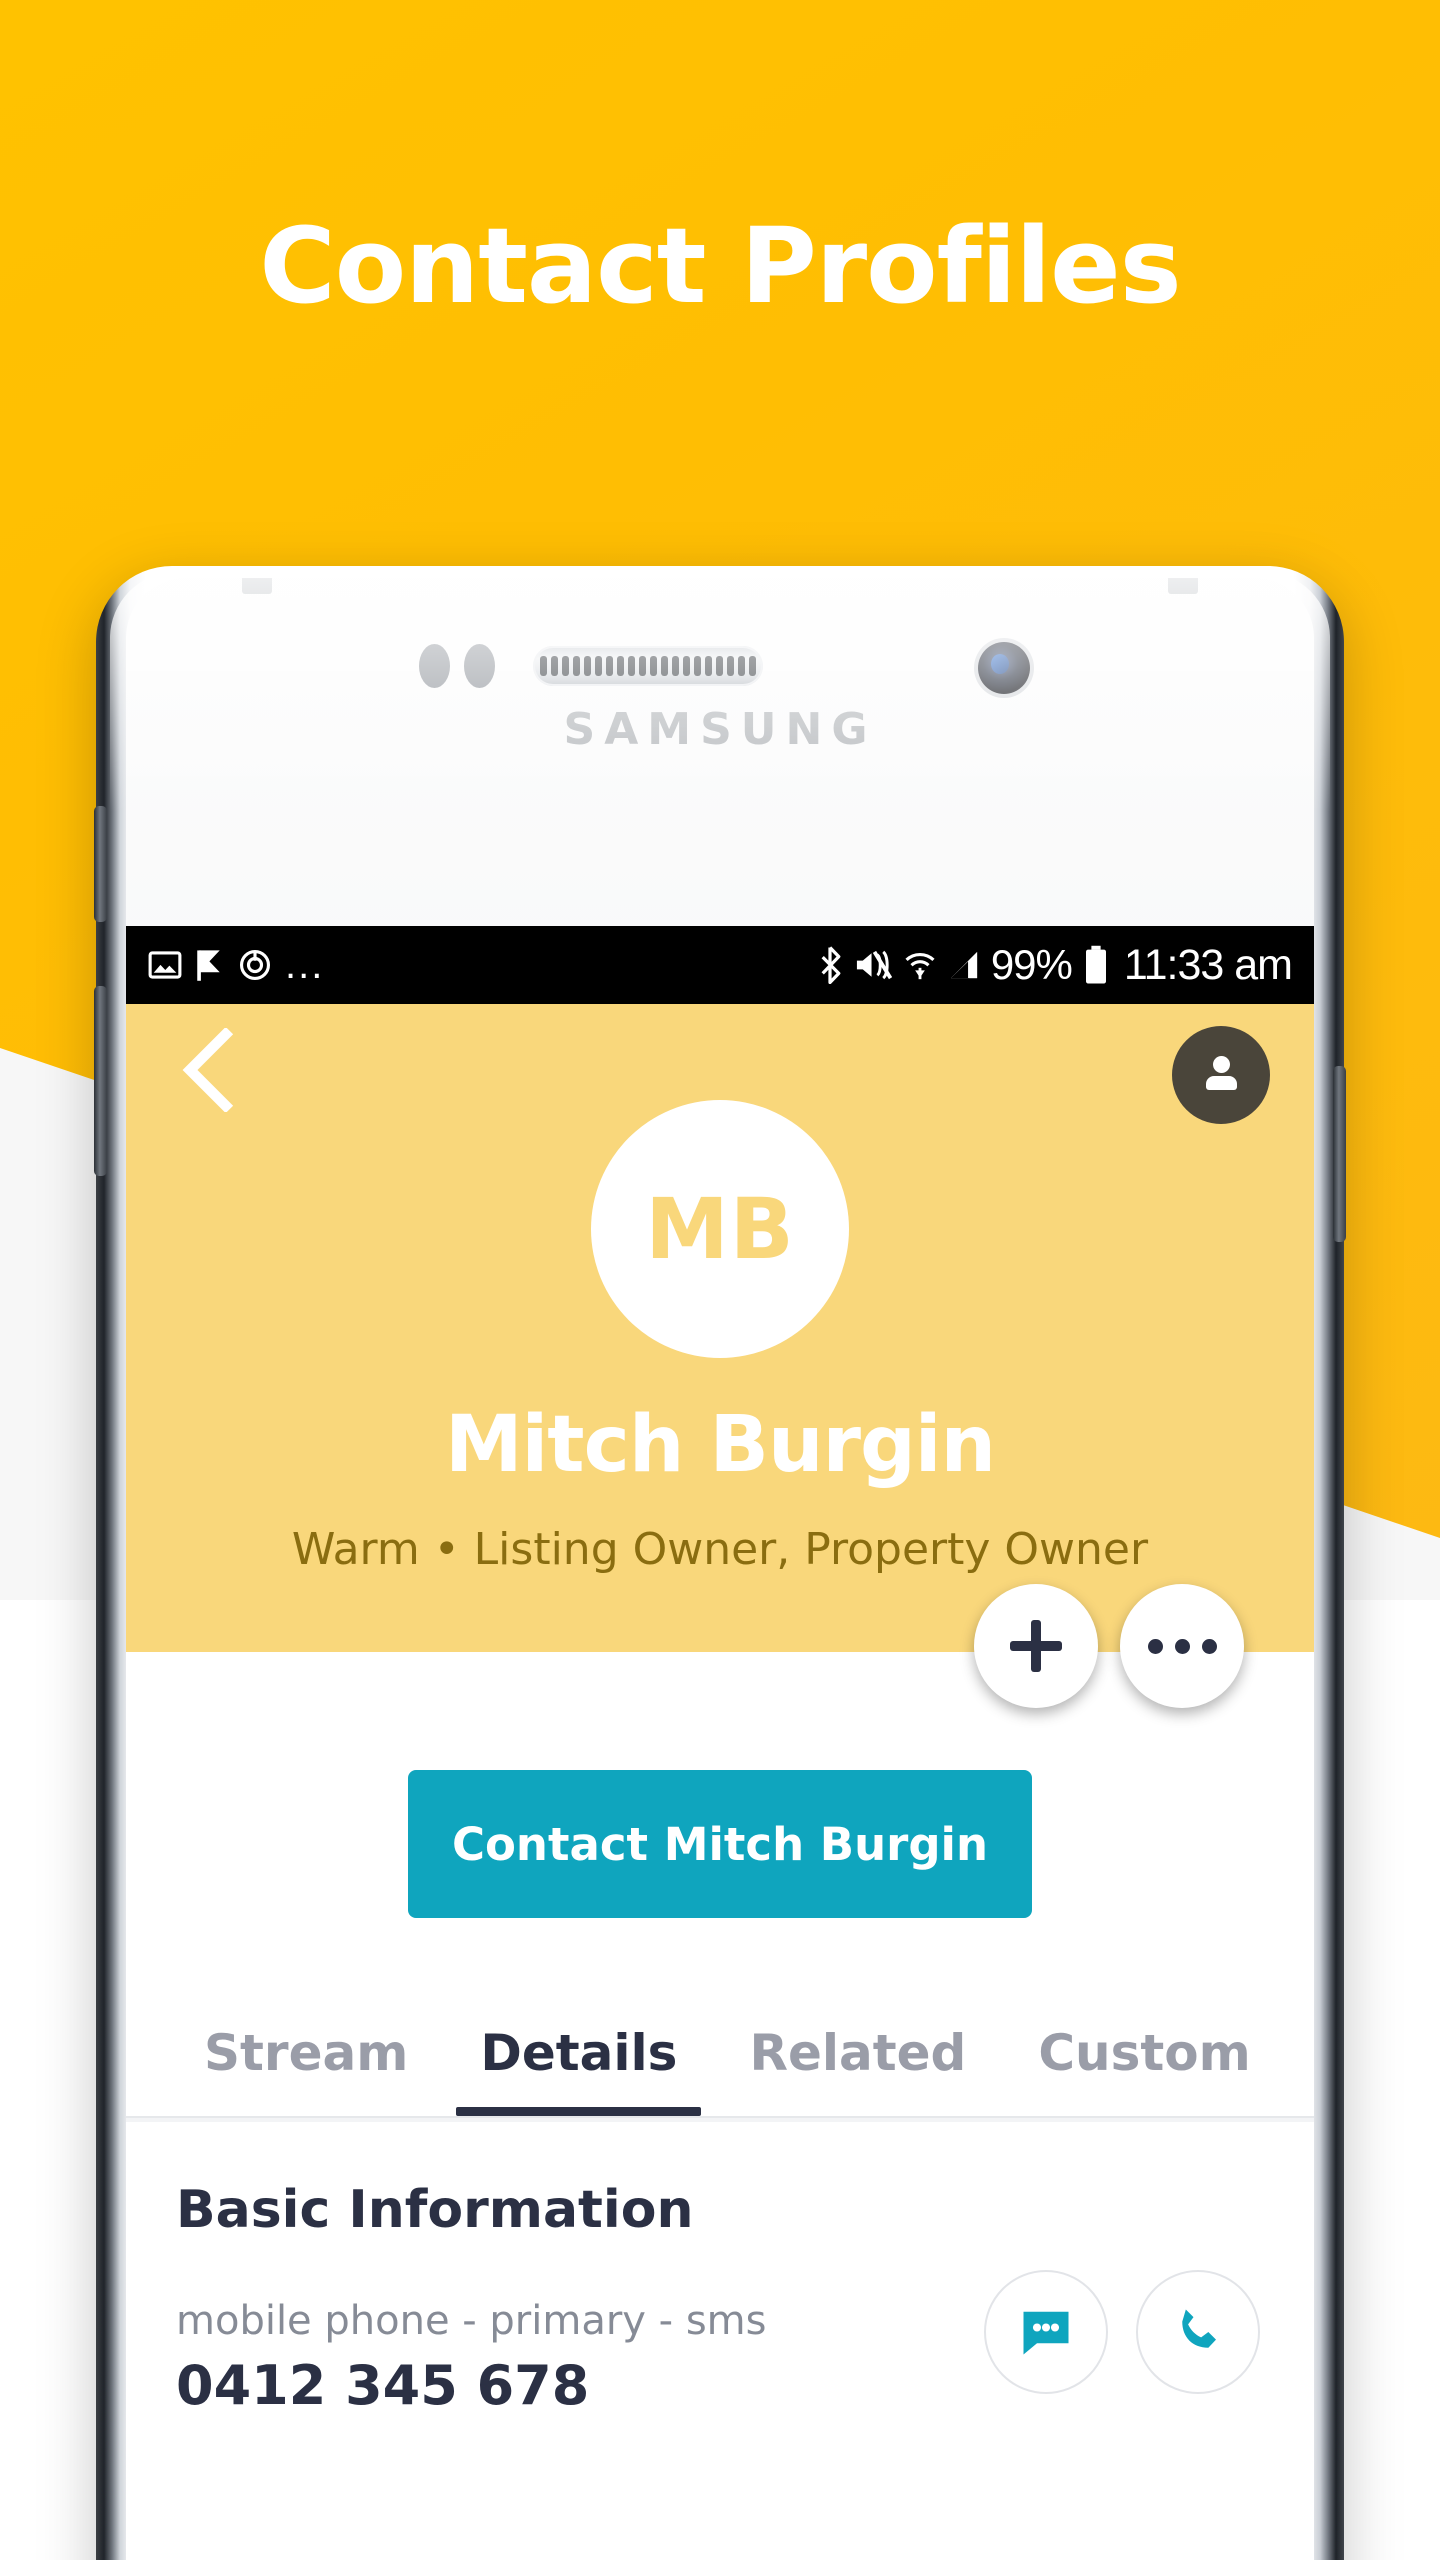 The width and height of the screenshot is (1440, 2560). I want to click on power-button, so click(1339, 1154).